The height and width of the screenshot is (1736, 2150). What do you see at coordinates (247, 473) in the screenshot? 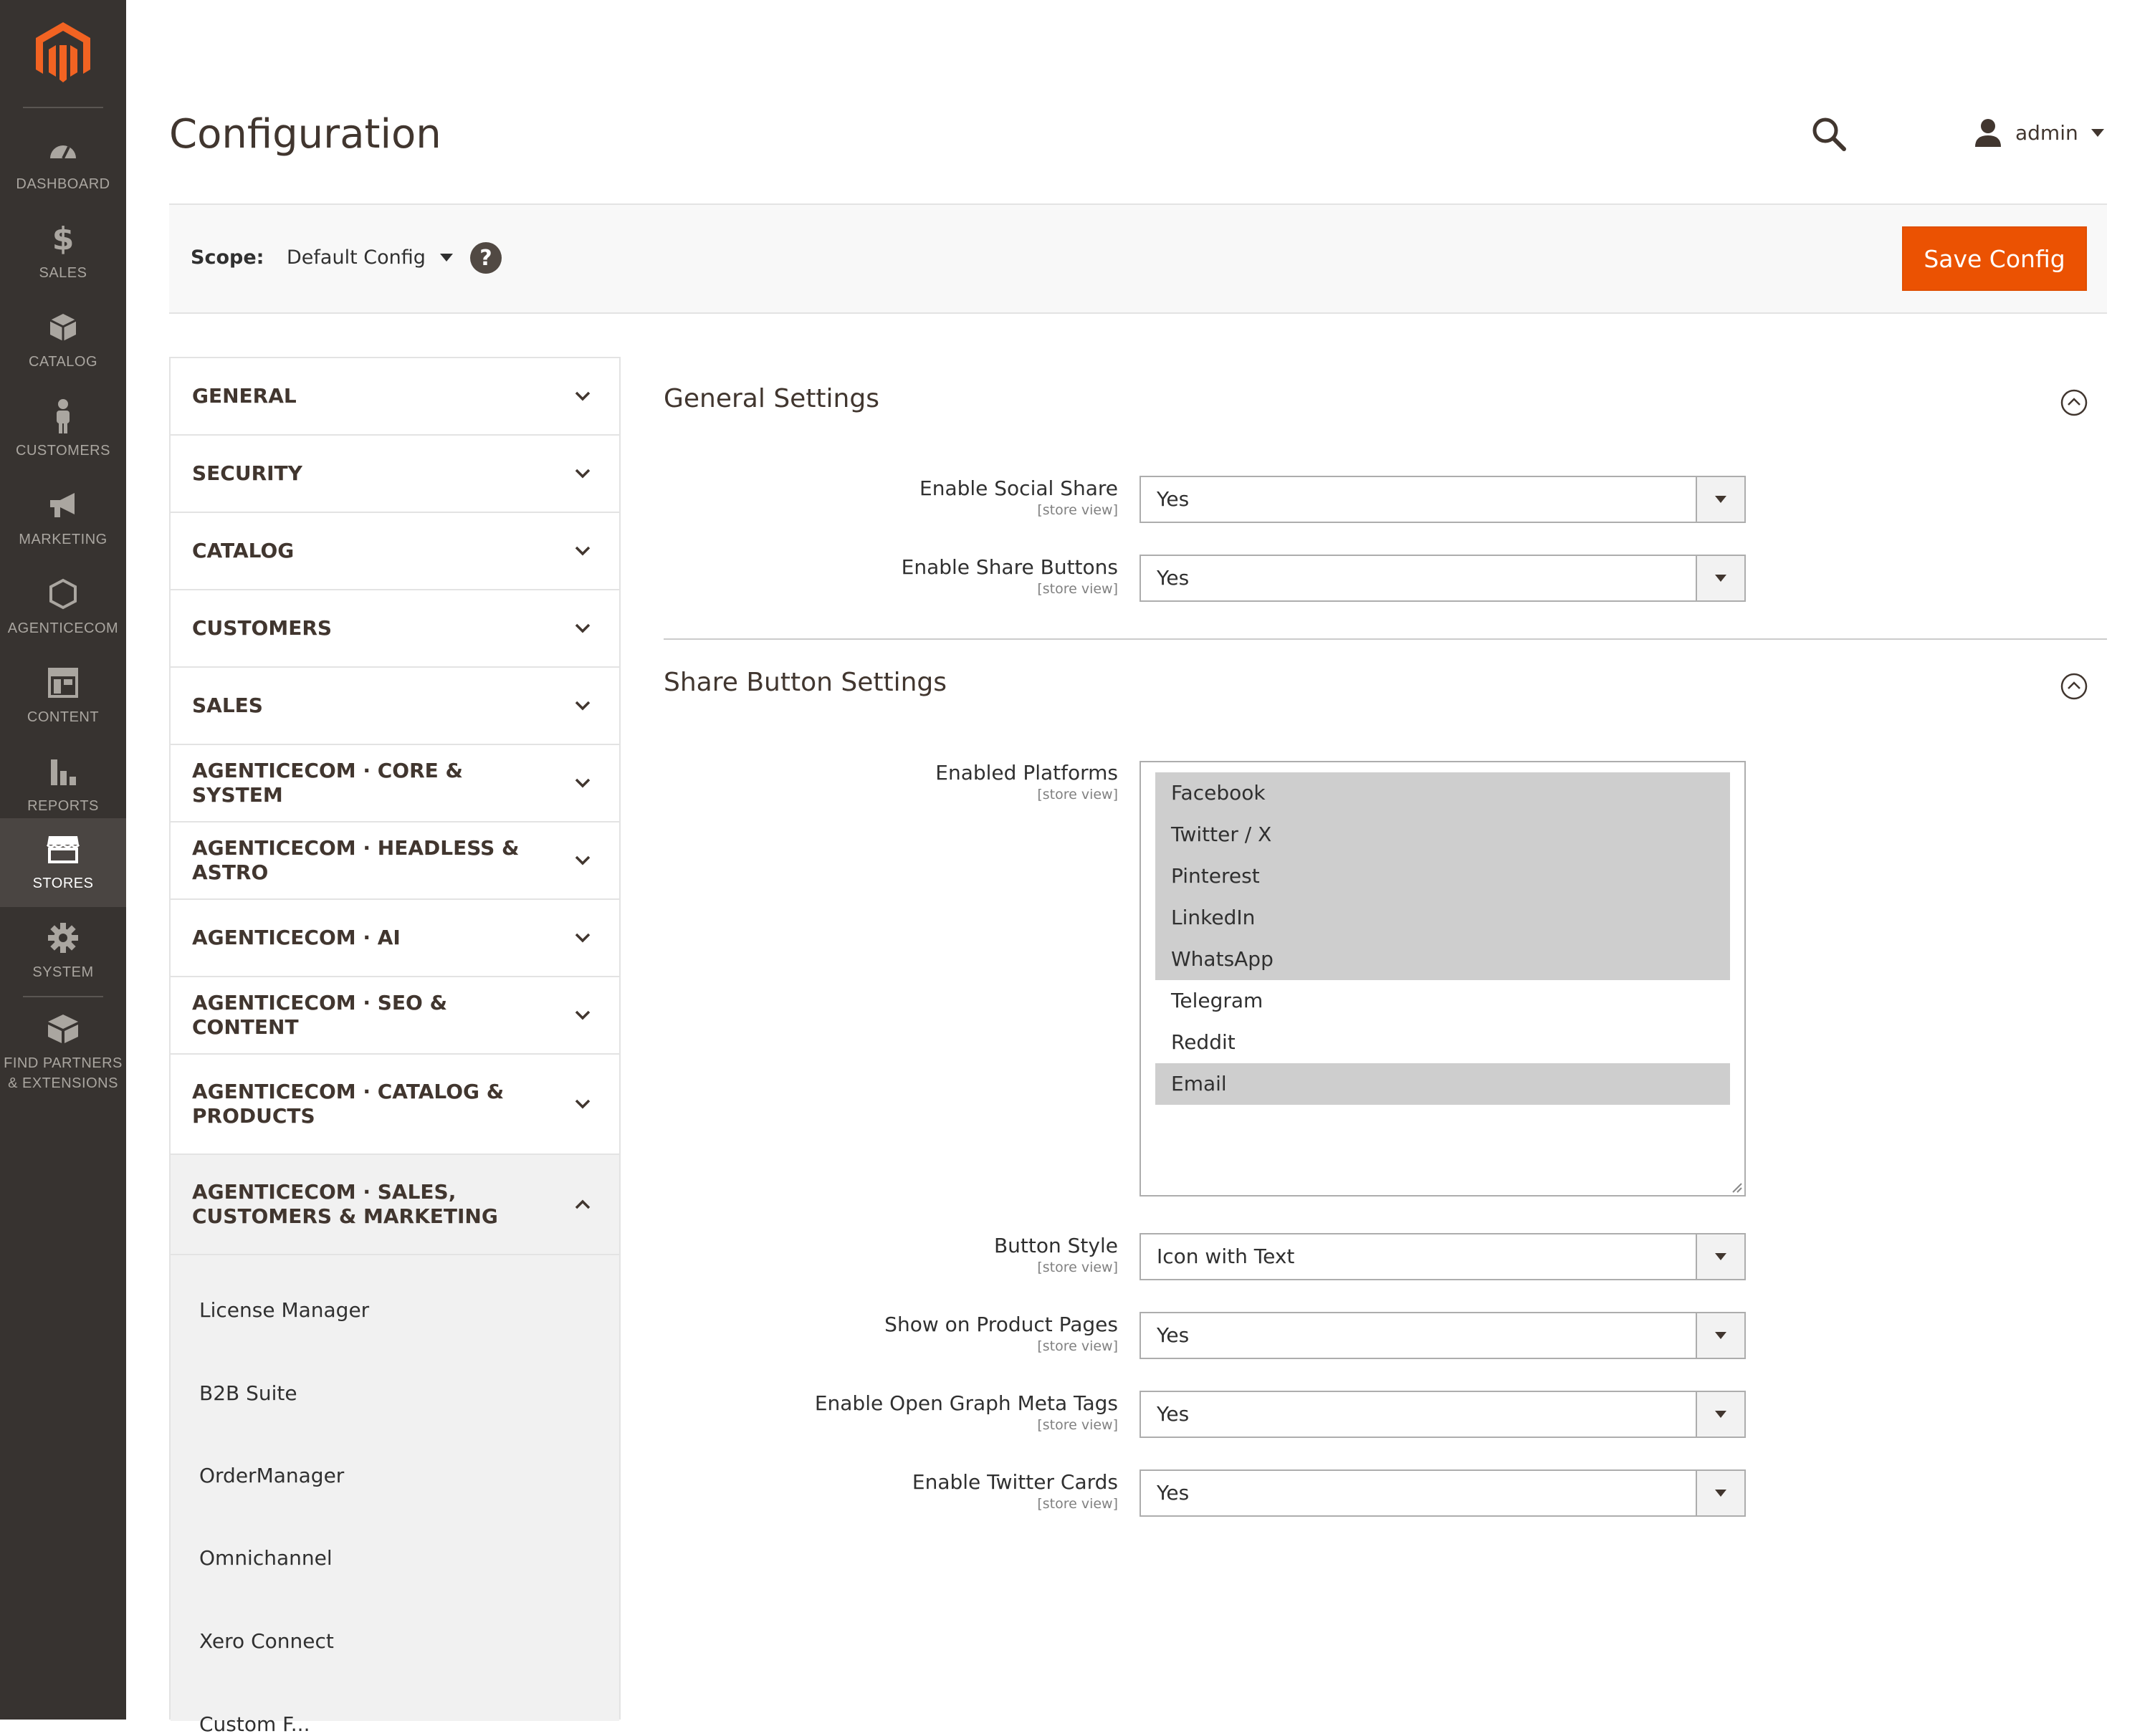
I see `tab-label: SECURITY` at bounding box center [247, 473].